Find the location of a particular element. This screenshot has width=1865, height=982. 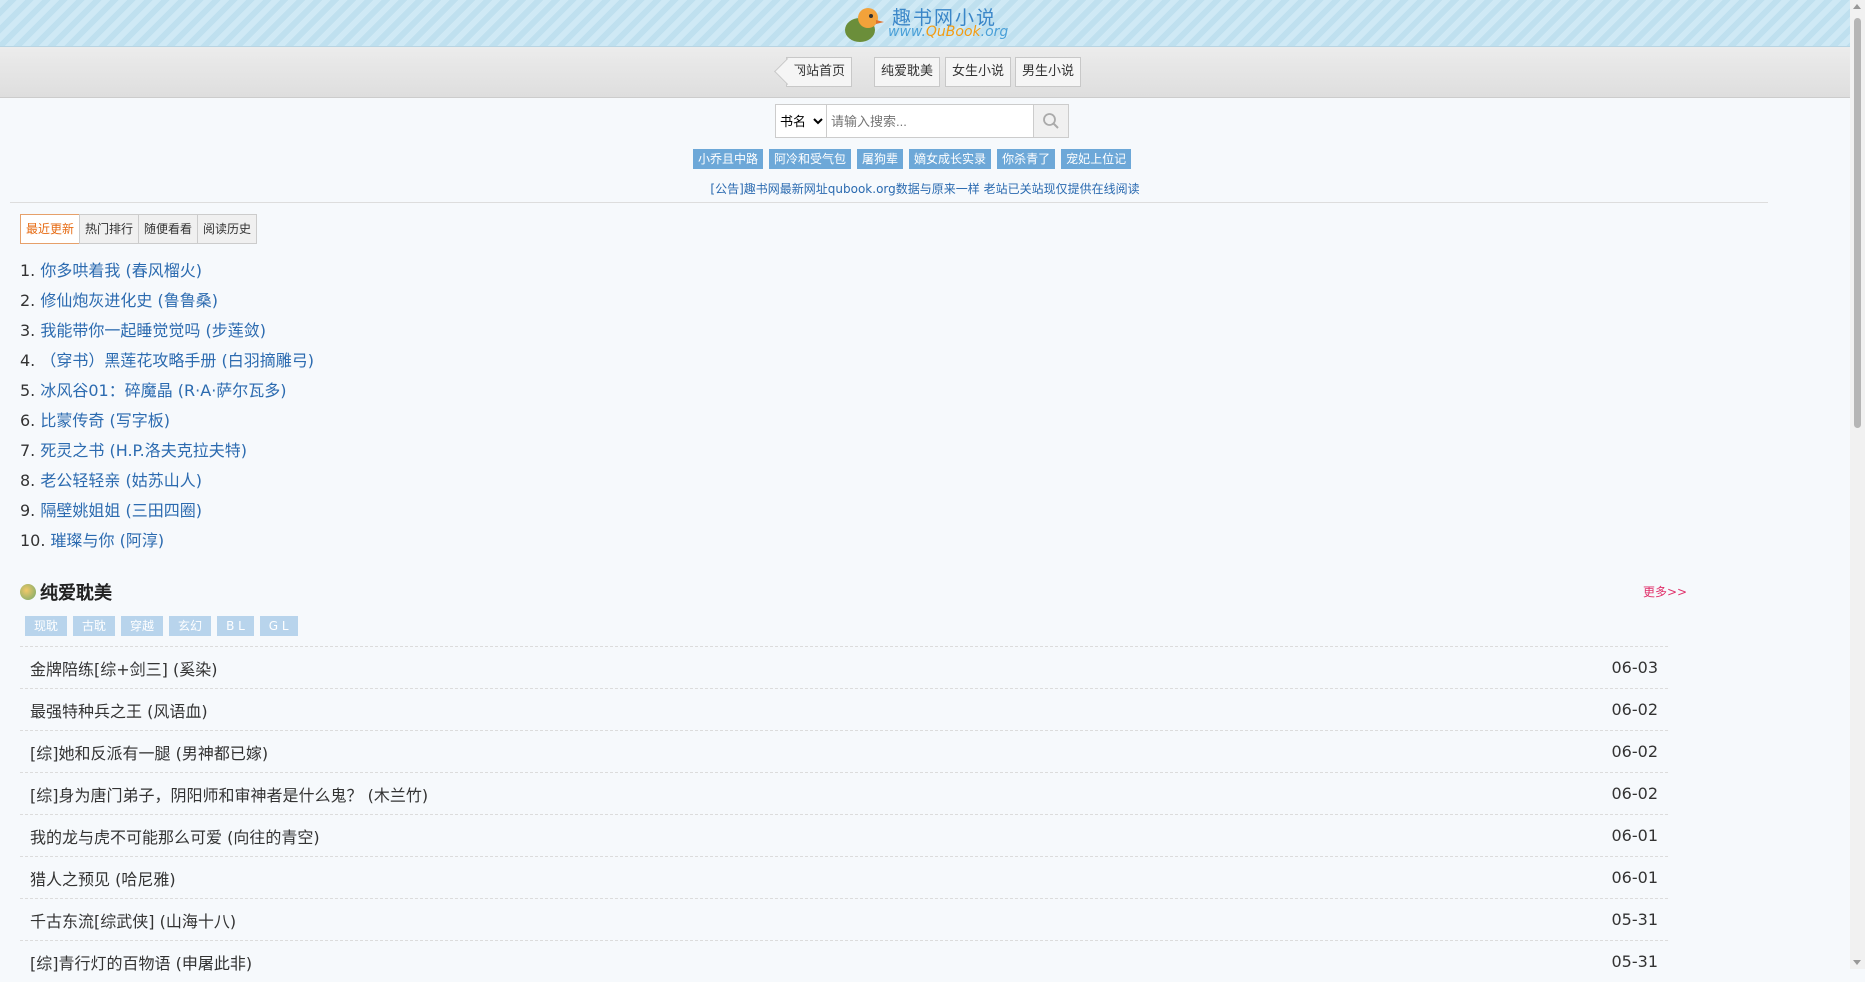

list-item: 3. 我能带你一起睡觉觉吗 (步莲敛) is located at coordinates (143, 330).